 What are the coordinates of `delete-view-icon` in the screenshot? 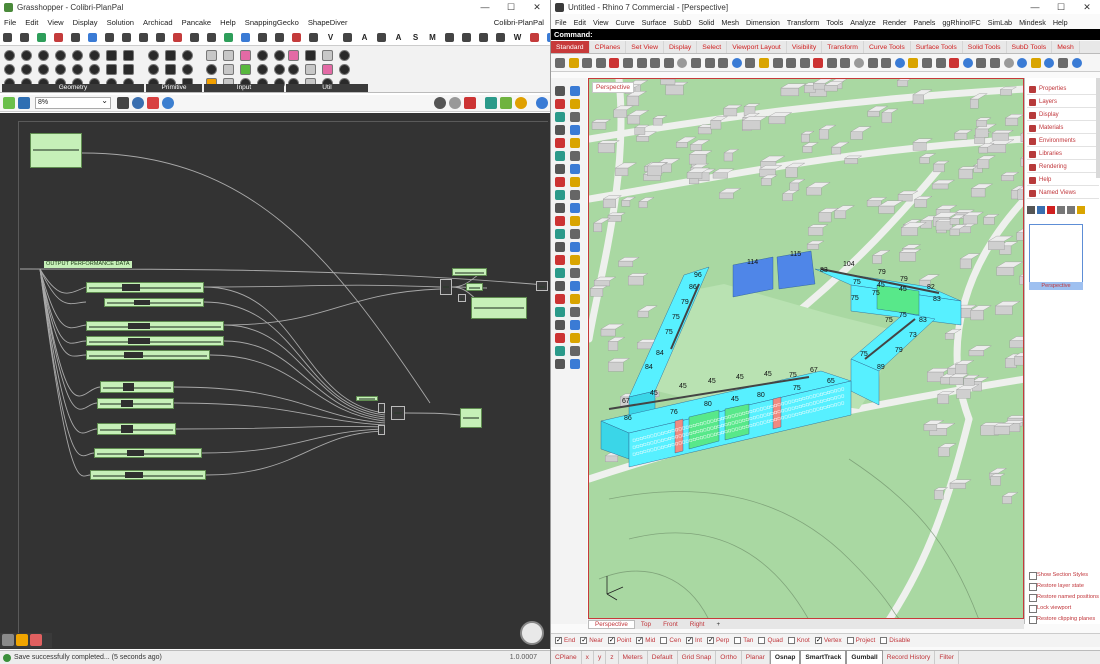 It's located at (1051, 210).